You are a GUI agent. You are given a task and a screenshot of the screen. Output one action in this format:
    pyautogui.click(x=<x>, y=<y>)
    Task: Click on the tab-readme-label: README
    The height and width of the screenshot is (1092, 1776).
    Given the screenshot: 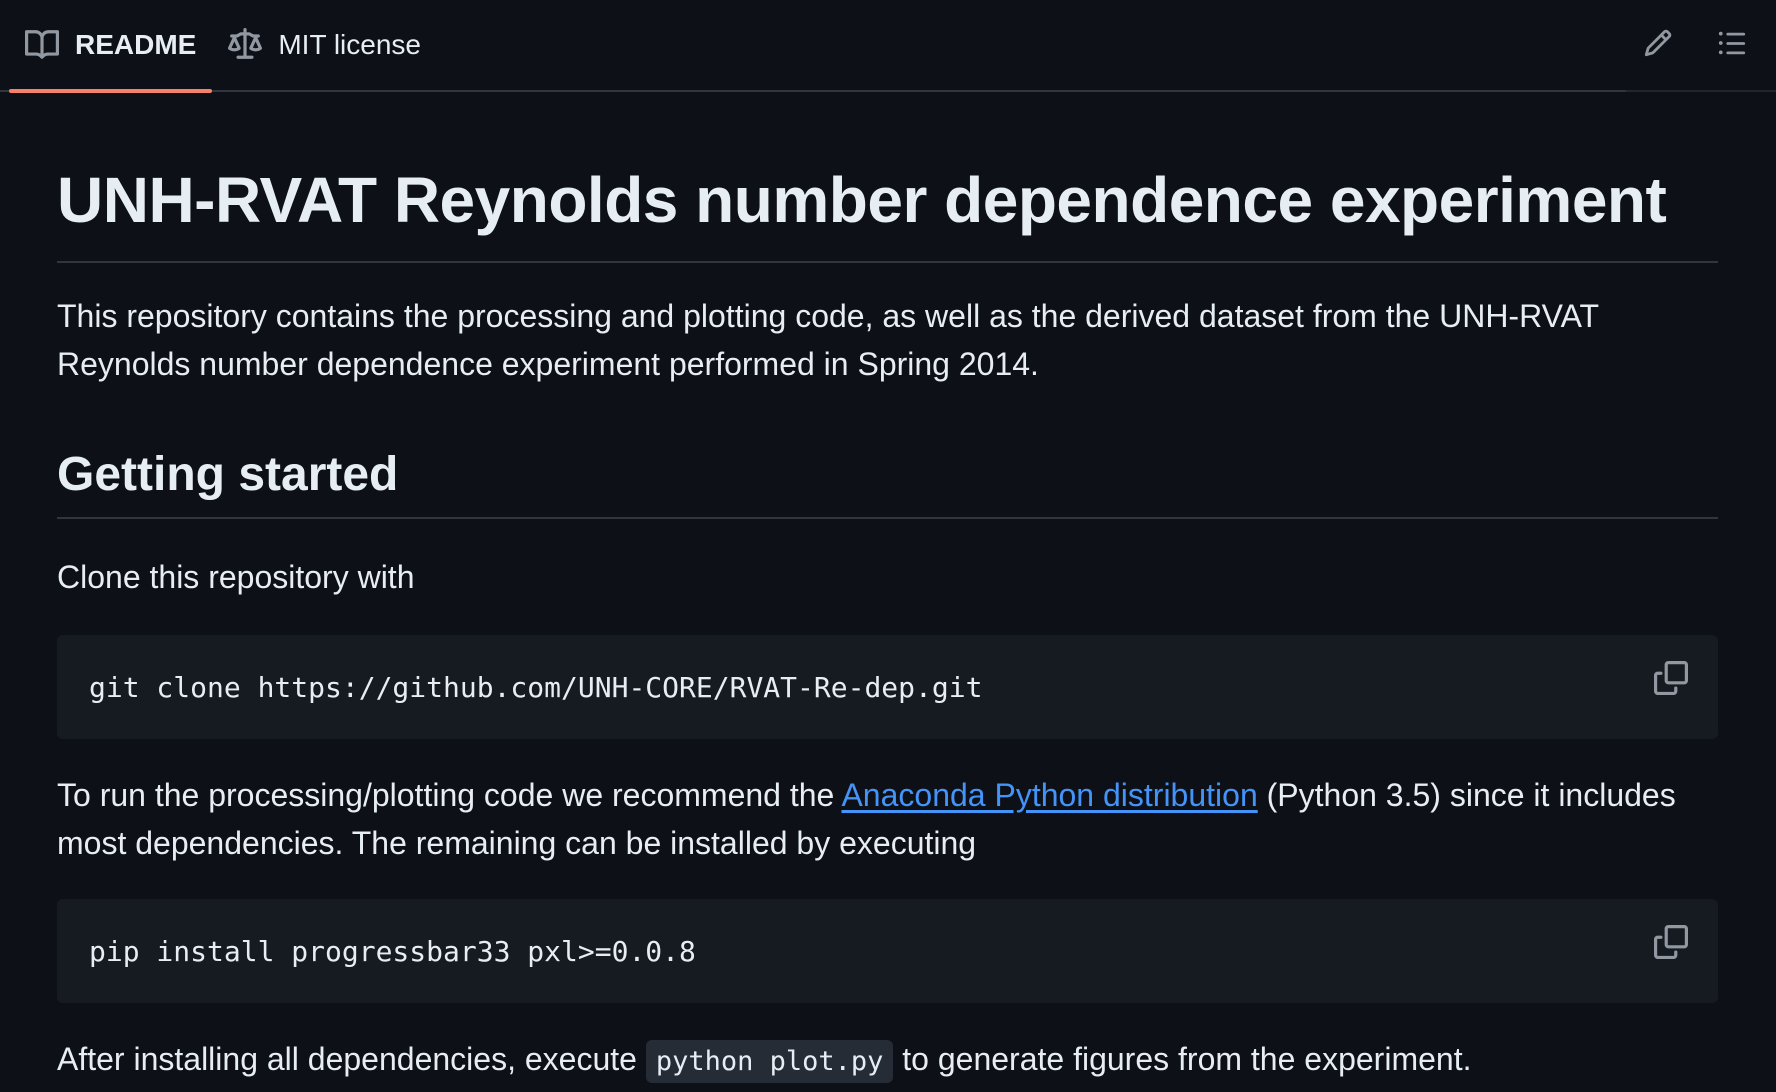 What is the action you would take?
    pyautogui.click(x=136, y=44)
    